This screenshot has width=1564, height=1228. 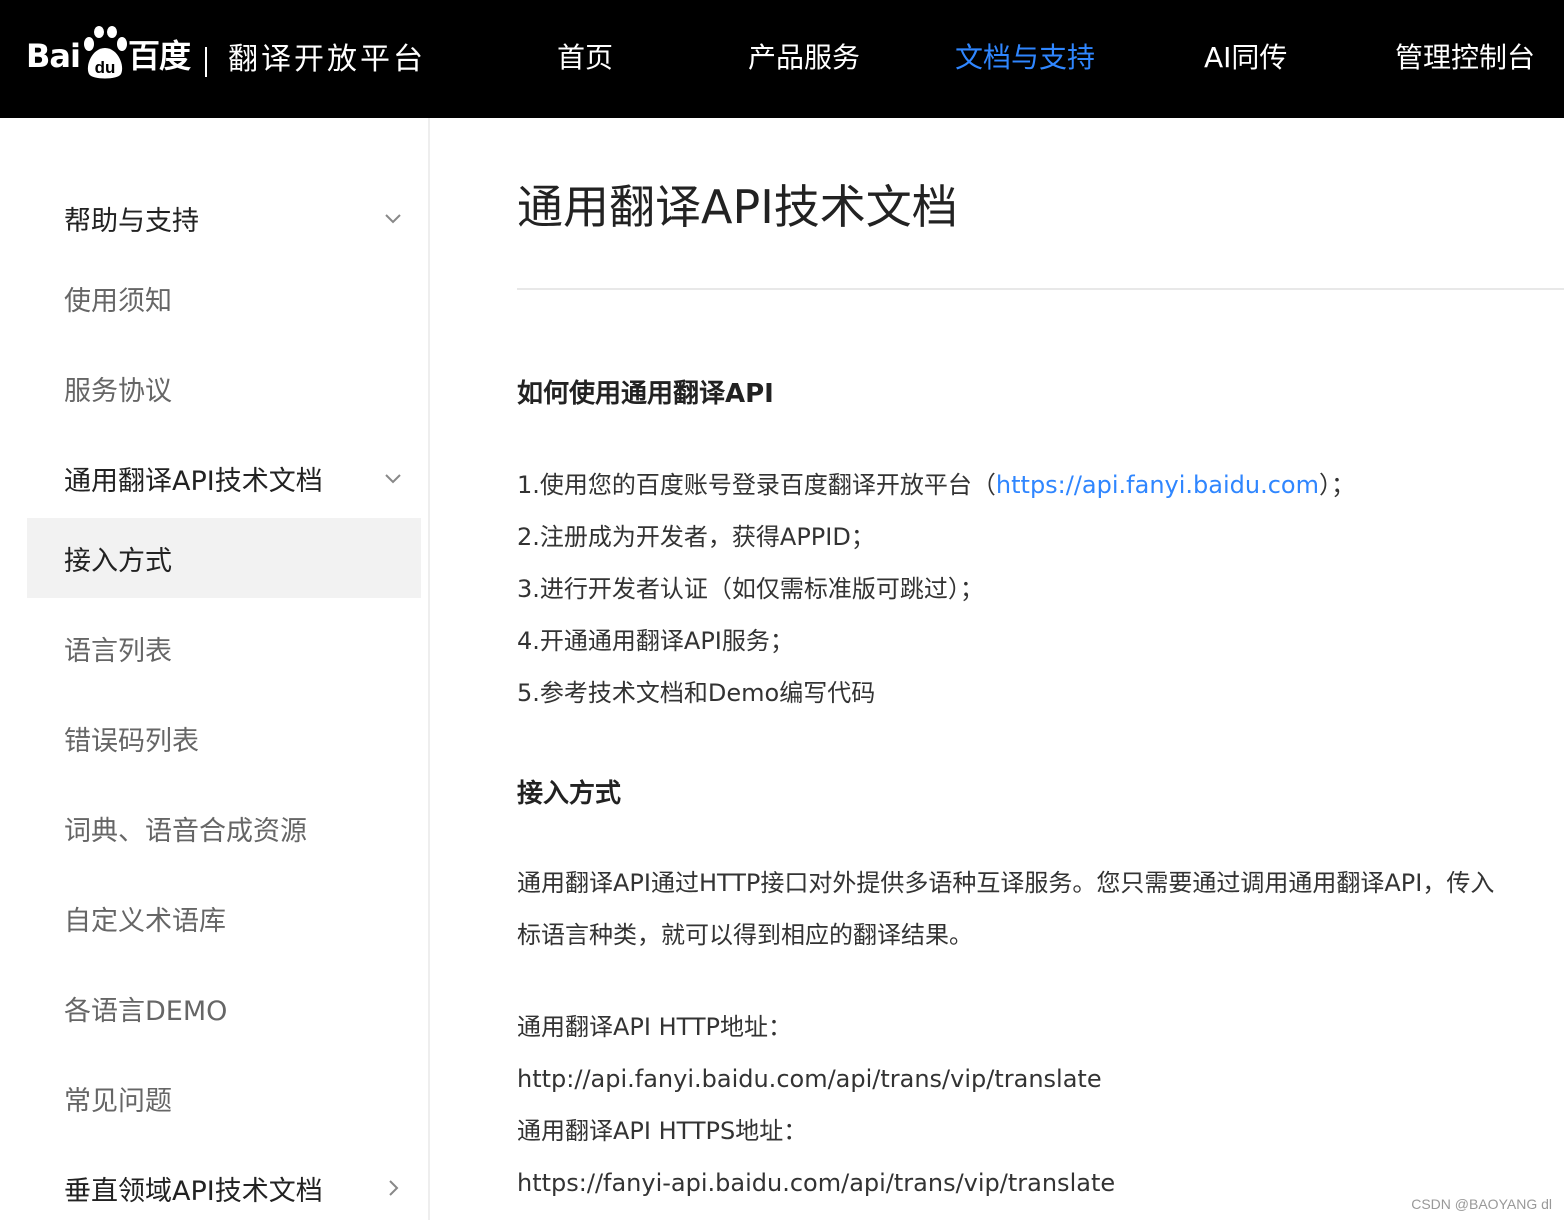 I want to click on step-2: 2.注册成为开发者，获得APPID；, so click(x=696, y=537).